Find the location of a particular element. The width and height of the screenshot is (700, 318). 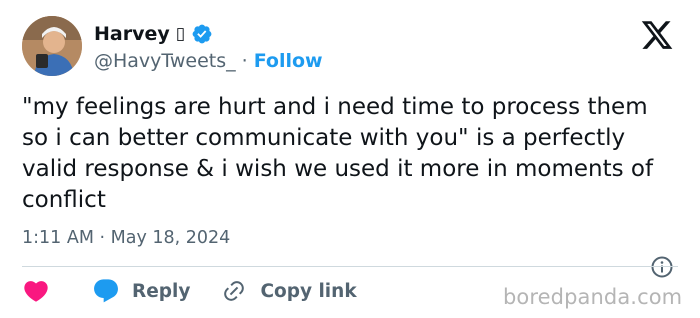

link-icon is located at coordinates (234, 291).